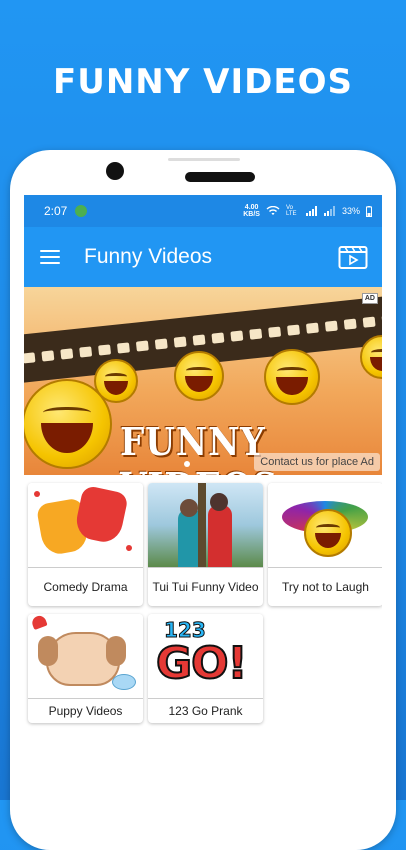 The height and width of the screenshot is (850, 406). Describe the element at coordinates (50, 257) in the screenshot. I see `menu-icon` at that location.